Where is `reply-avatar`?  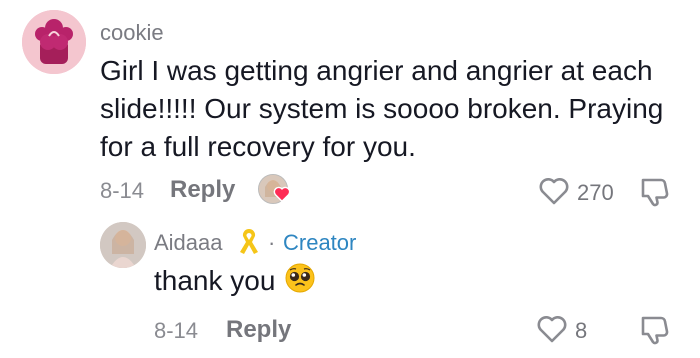
reply-avatar is located at coordinates (123, 245).